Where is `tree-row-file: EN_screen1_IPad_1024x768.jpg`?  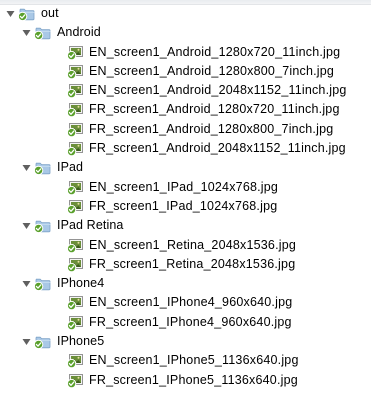
tree-row-file: EN_screen1_IPad_1024x768.jpg is located at coordinates (185, 187).